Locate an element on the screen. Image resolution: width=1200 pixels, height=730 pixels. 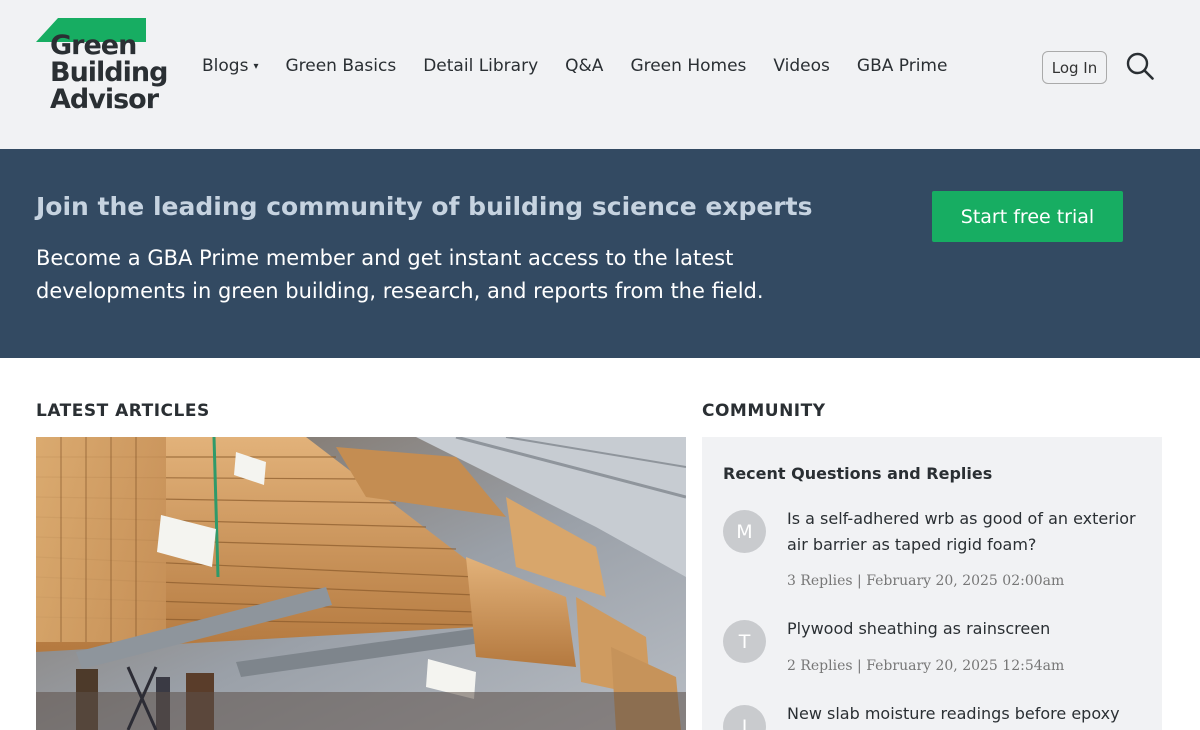
caret-down-icon: ▾ is located at coordinates (256, 66).